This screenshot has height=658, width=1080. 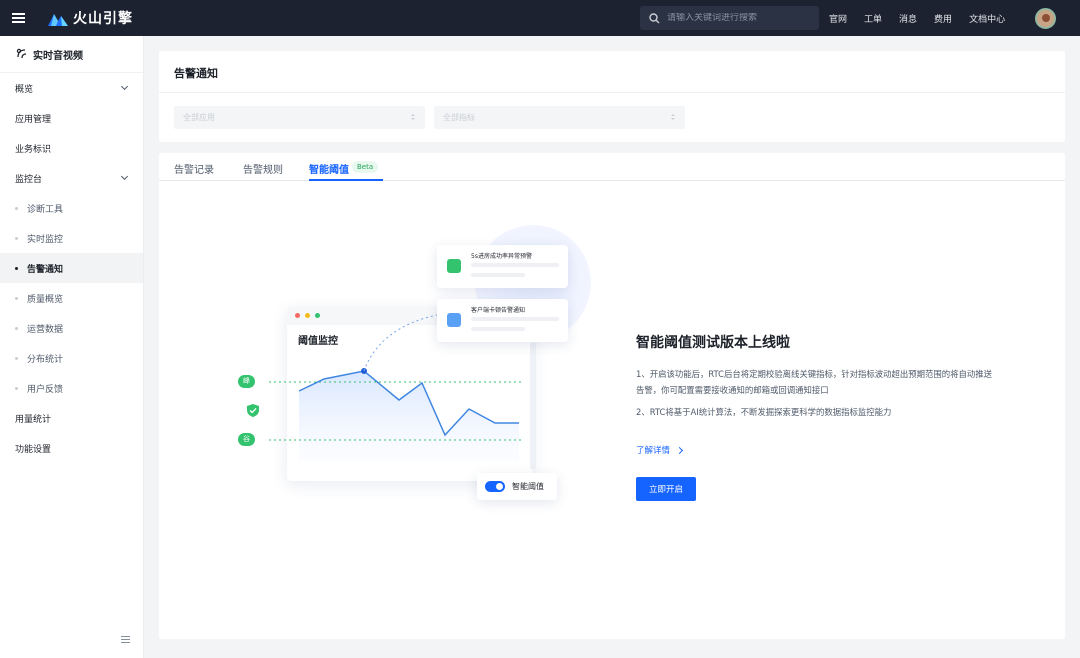 I want to click on search-icon, so click(x=654, y=17).